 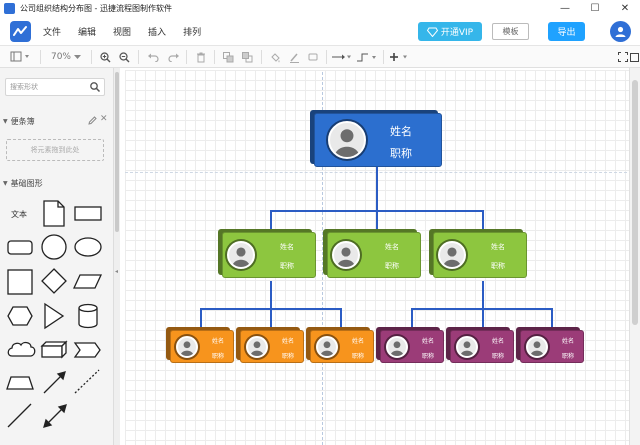 What do you see at coordinates (173, 57) in the screenshot?
I see `redo-icon` at bounding box center [173, 57].